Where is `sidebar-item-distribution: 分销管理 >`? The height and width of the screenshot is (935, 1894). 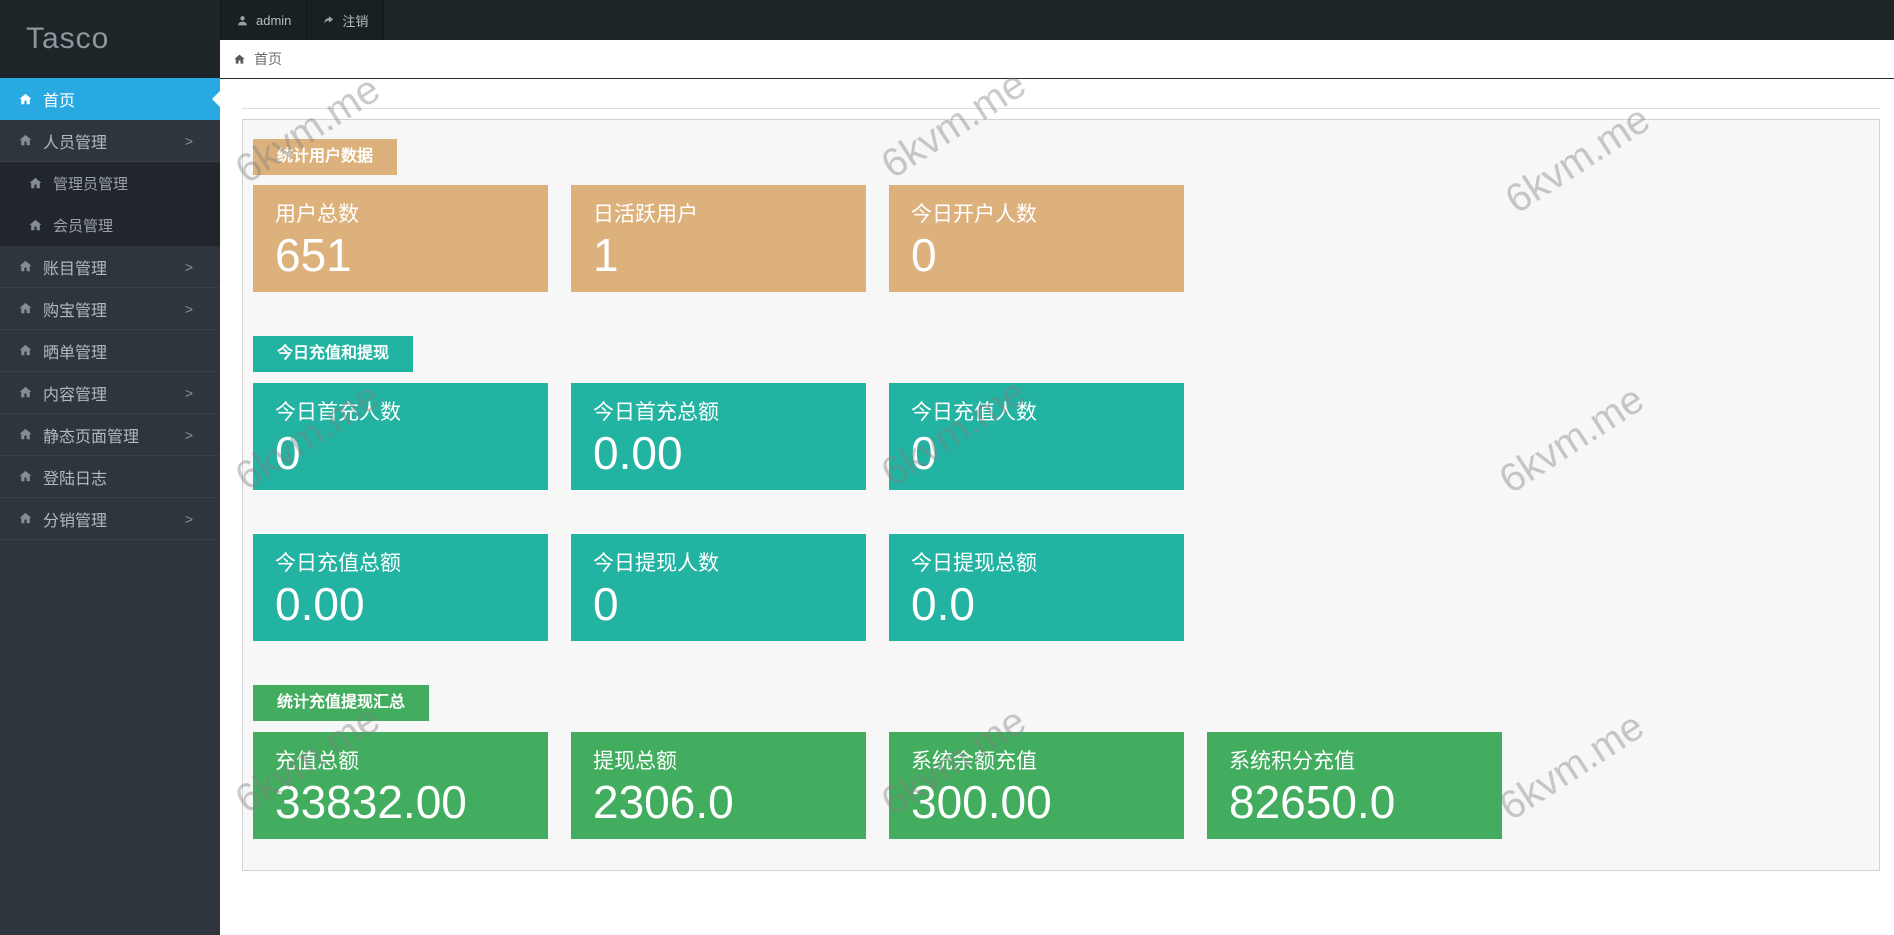
sidebar-item-distribution: 分销管理 > is located at coordinates (110, 519).